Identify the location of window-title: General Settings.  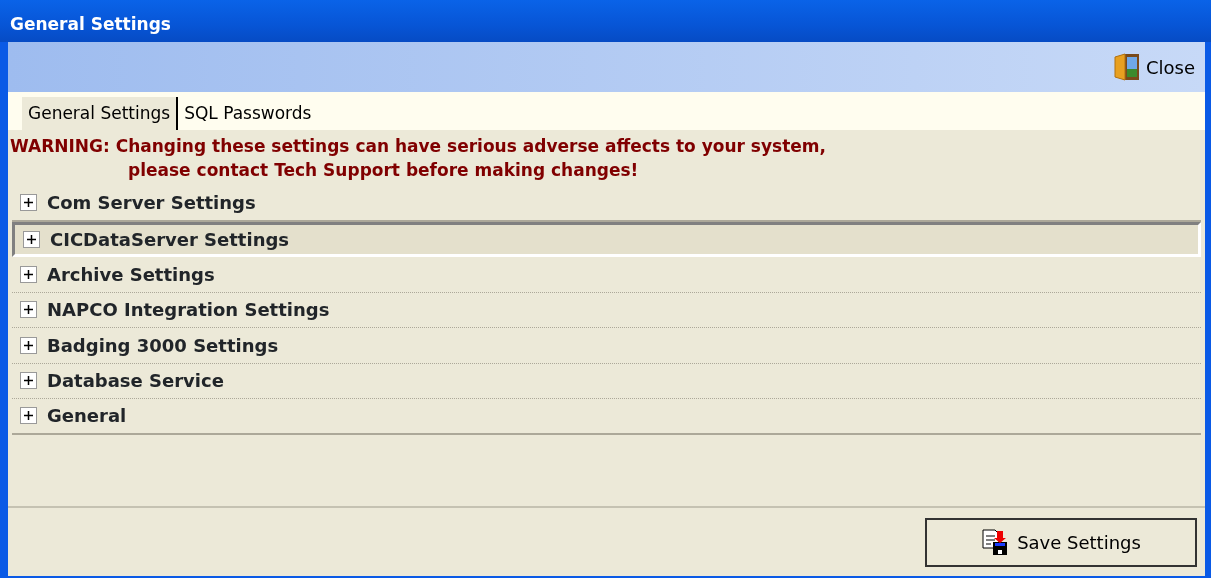
(90, 24).